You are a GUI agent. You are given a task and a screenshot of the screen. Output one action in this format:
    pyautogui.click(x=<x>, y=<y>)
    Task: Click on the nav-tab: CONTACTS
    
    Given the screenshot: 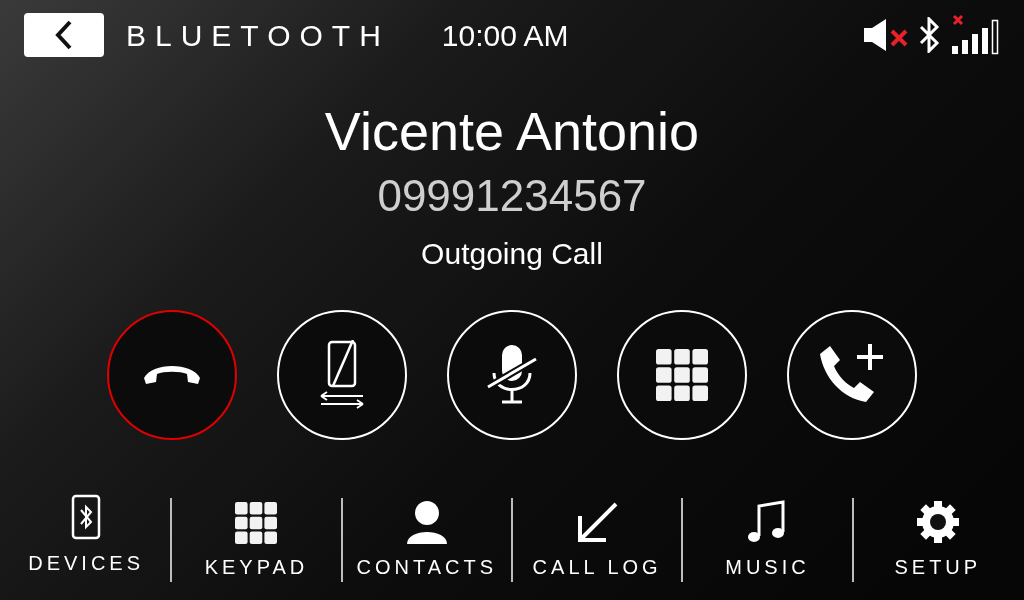 What is the action you would take?
    pyautogui.click(x=426, y=540)
    